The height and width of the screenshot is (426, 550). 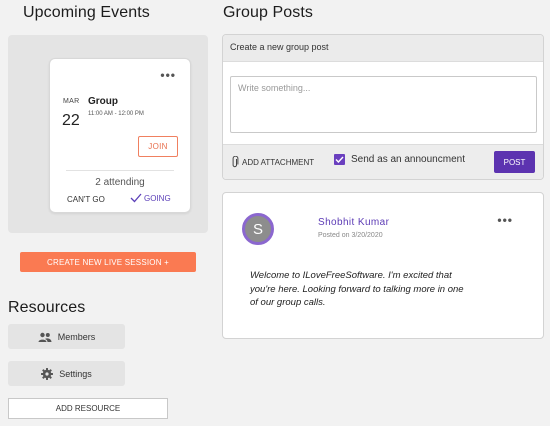 I want to click on going-button: GOING, so click(x=150, y=198).